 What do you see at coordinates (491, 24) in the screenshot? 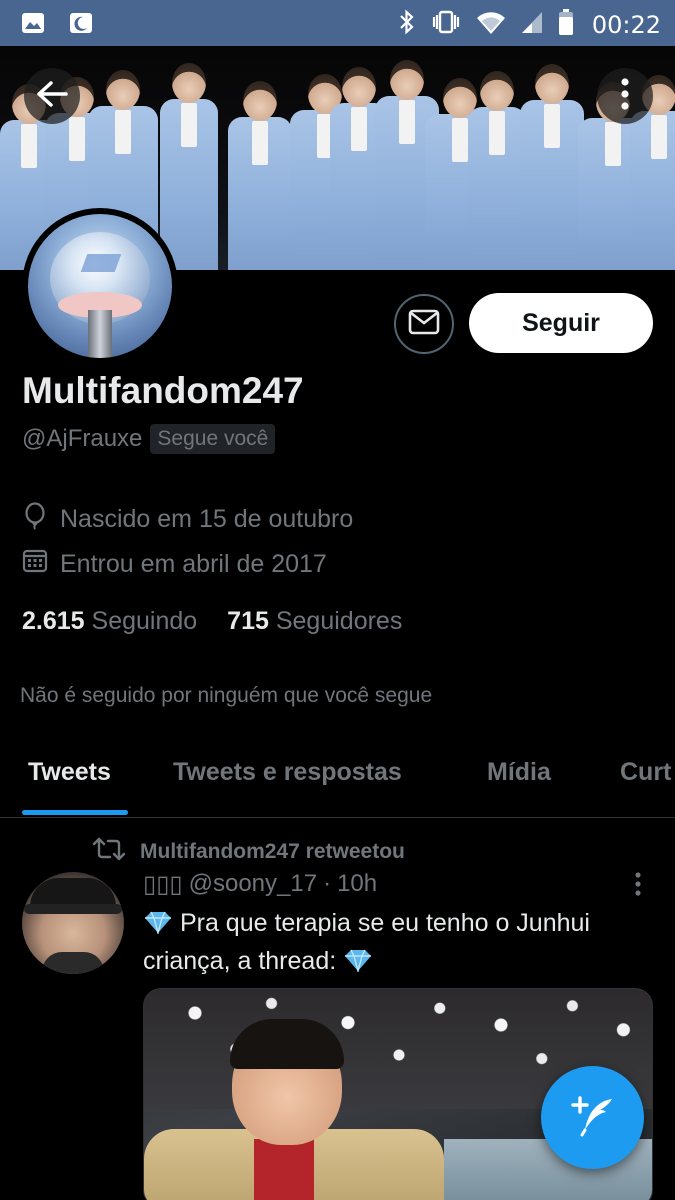
I see `wifi-icon` at bounding box center [491, 24].